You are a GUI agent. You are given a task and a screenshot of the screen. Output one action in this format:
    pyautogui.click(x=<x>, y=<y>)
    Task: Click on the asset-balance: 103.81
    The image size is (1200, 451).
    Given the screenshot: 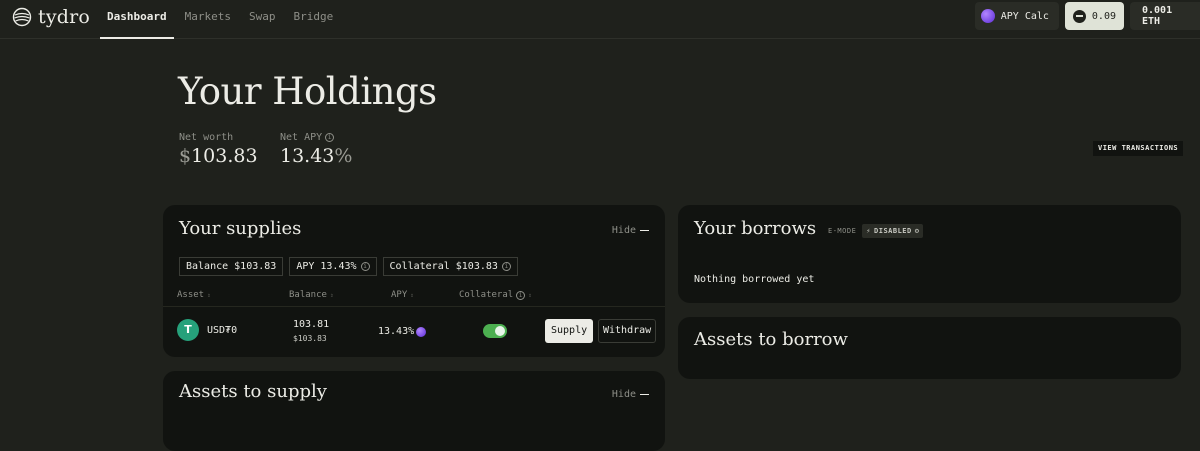 What is the action you would take?
    pyautogui.click(x=311, y=324)
    